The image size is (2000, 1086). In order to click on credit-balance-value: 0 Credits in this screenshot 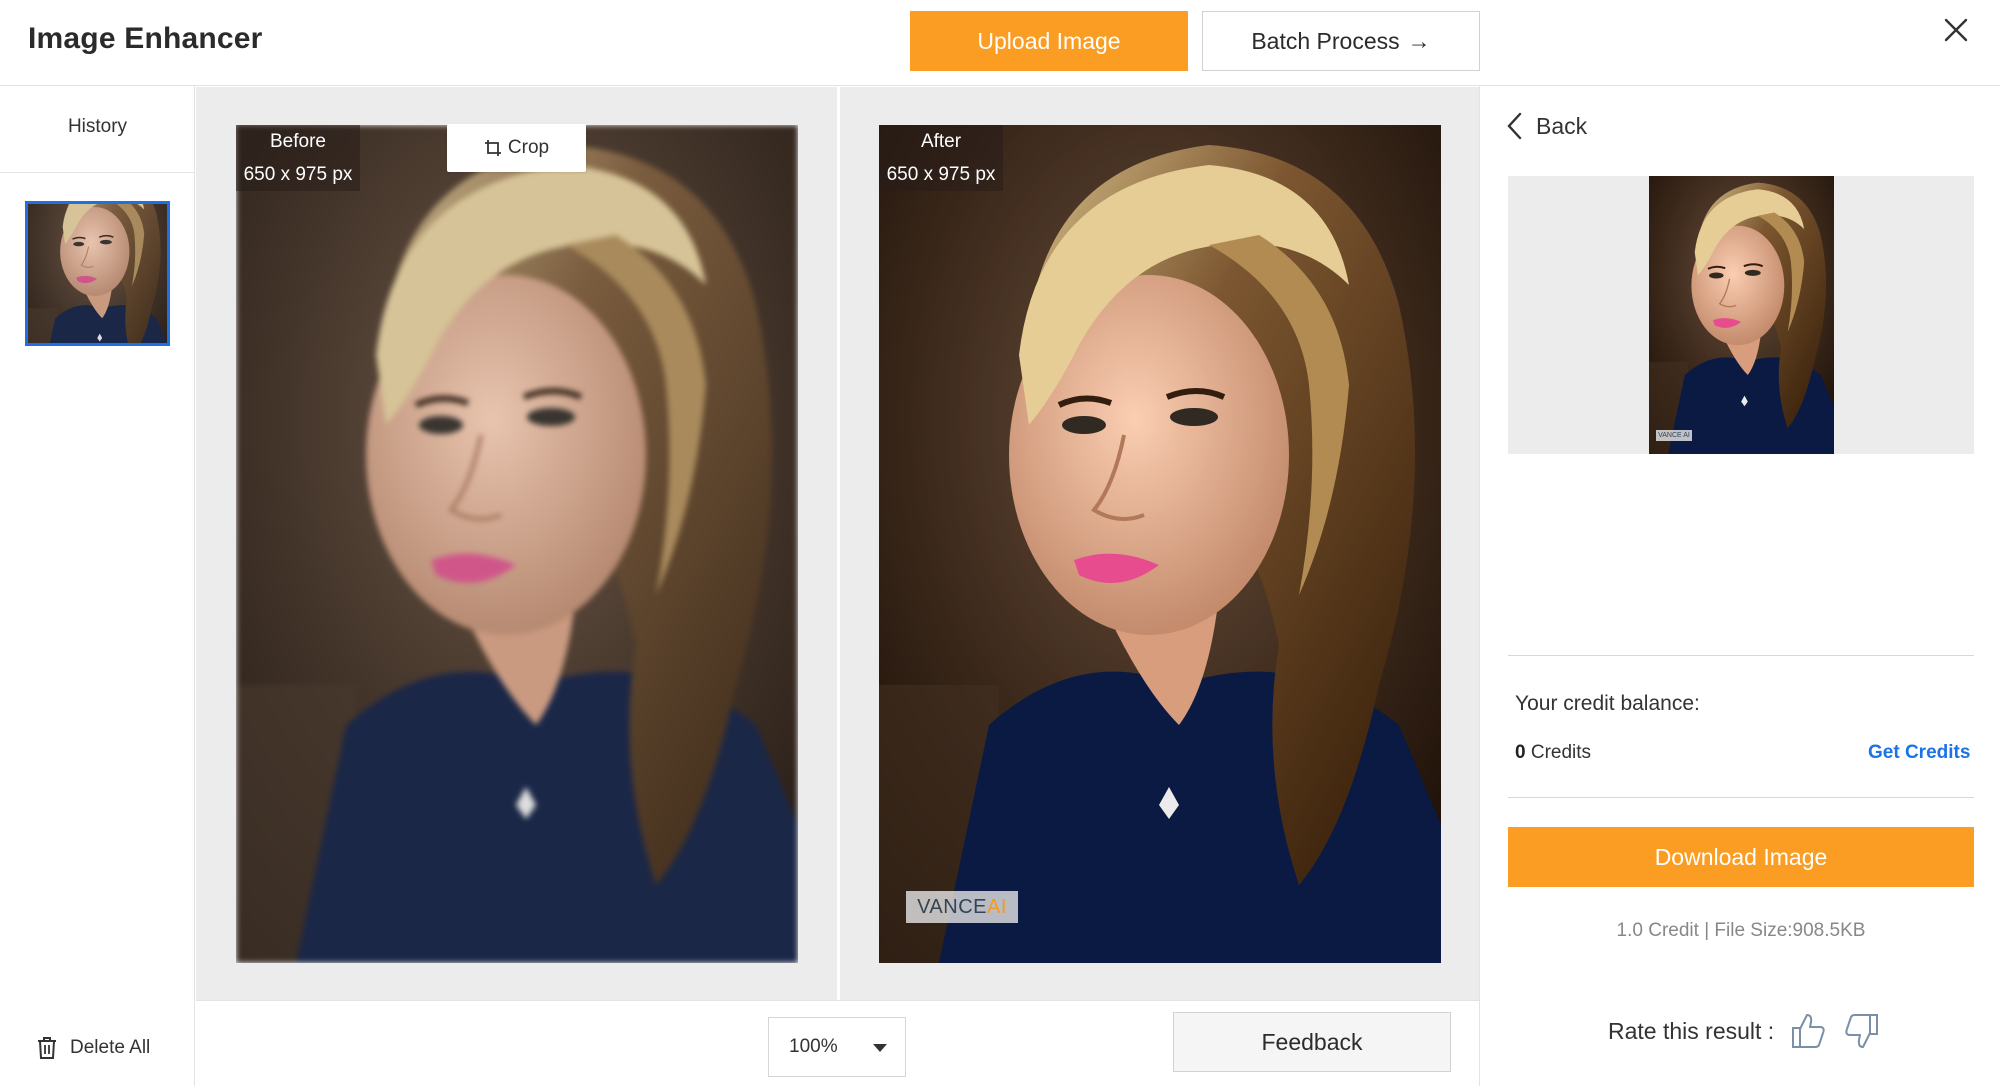, I will do `click(1553, 753)`.